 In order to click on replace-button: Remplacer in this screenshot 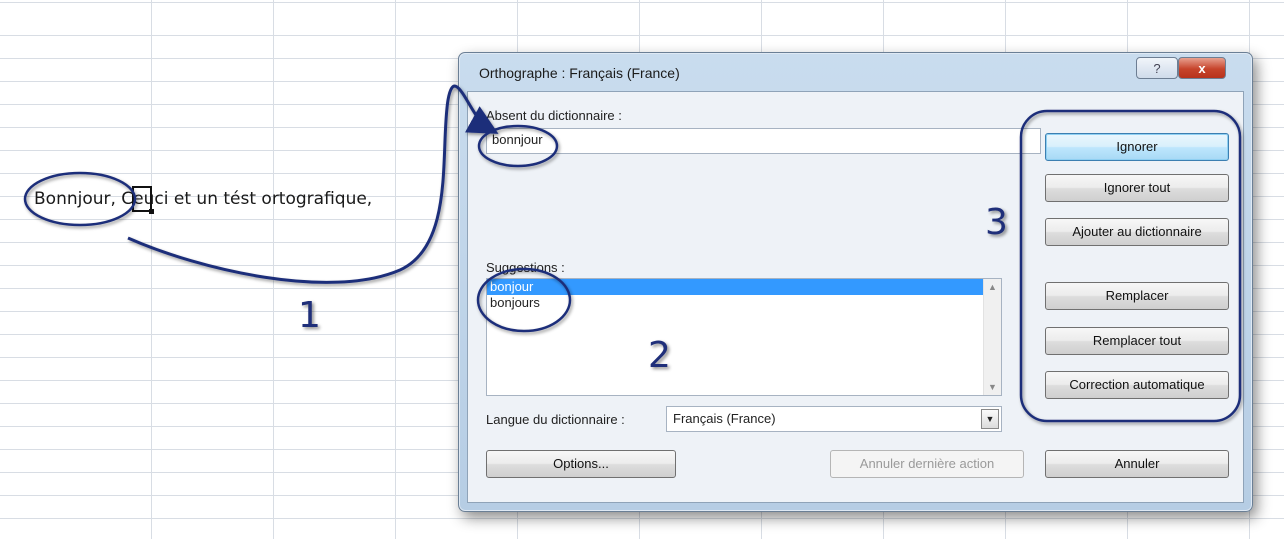, I will do `click(1137, 296)`.